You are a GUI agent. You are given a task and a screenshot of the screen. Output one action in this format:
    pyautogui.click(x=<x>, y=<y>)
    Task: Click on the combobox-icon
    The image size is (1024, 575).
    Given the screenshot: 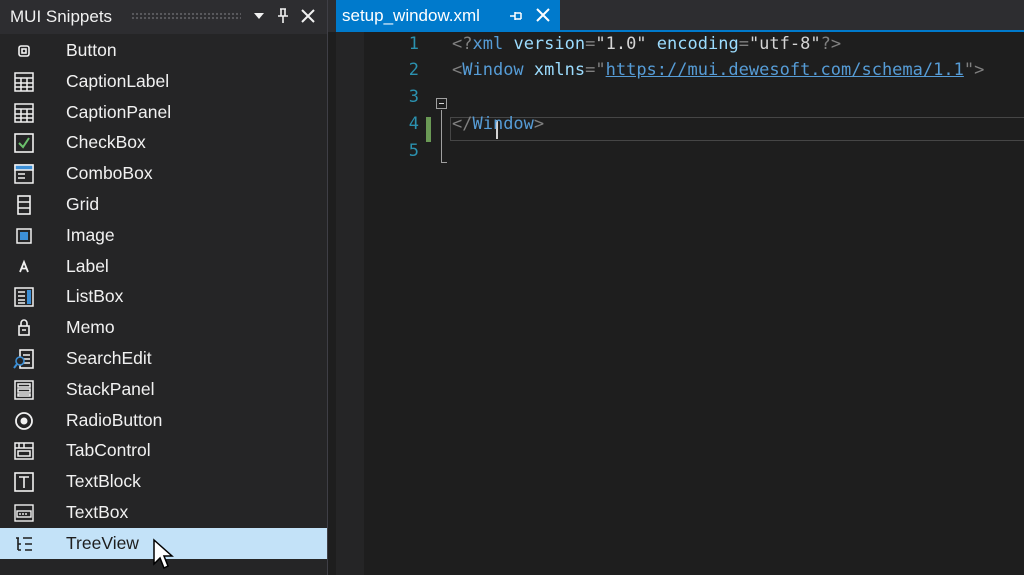 What is the action you would take?
    pyautogui.click(x=24, y=174)
    